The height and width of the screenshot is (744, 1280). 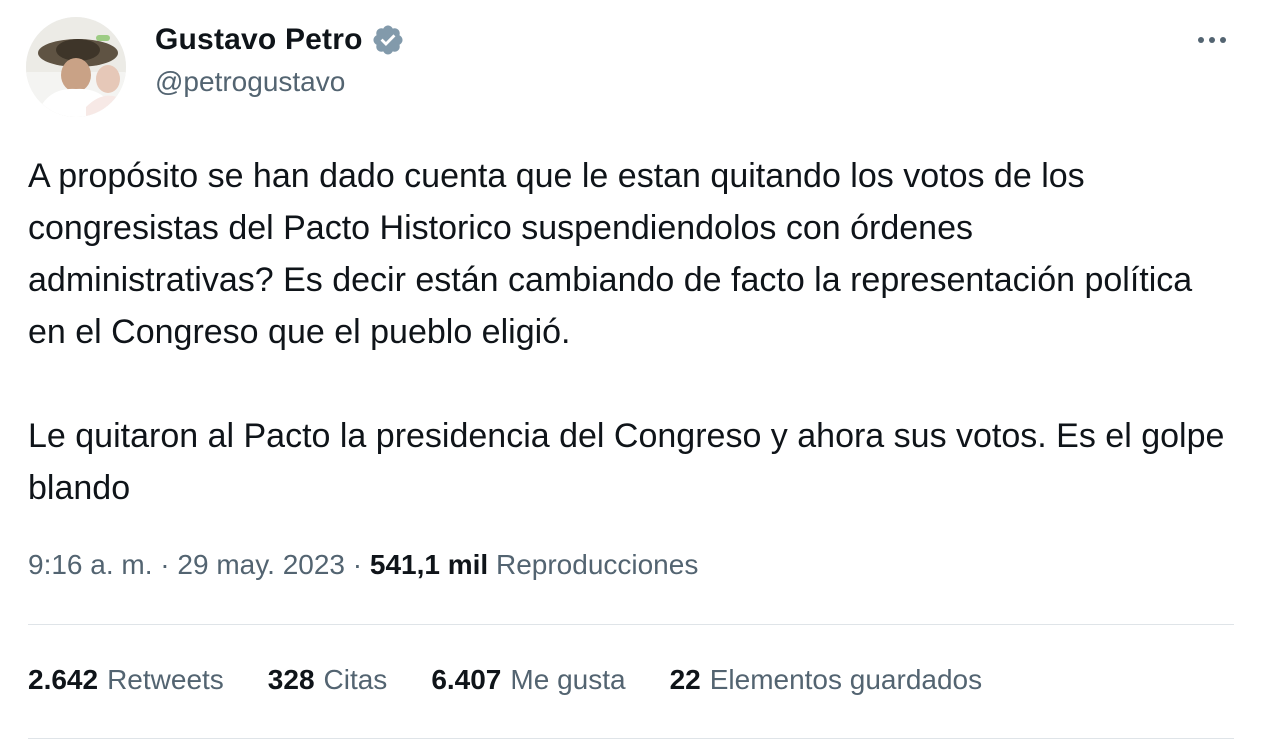 I want to click on verified-badge-icon, so click(x=388, y=40).